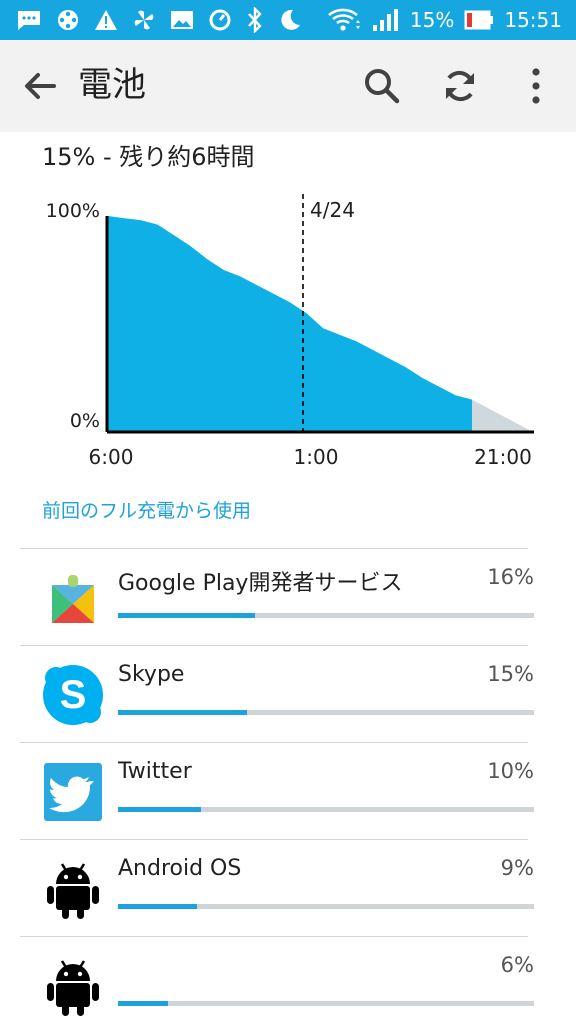 The width and height of the screenshot is (576, 1033). What do you see at coordinates (479, 20) in the screenshot?
I see `battery-icon` at bounding box center [479, 20].